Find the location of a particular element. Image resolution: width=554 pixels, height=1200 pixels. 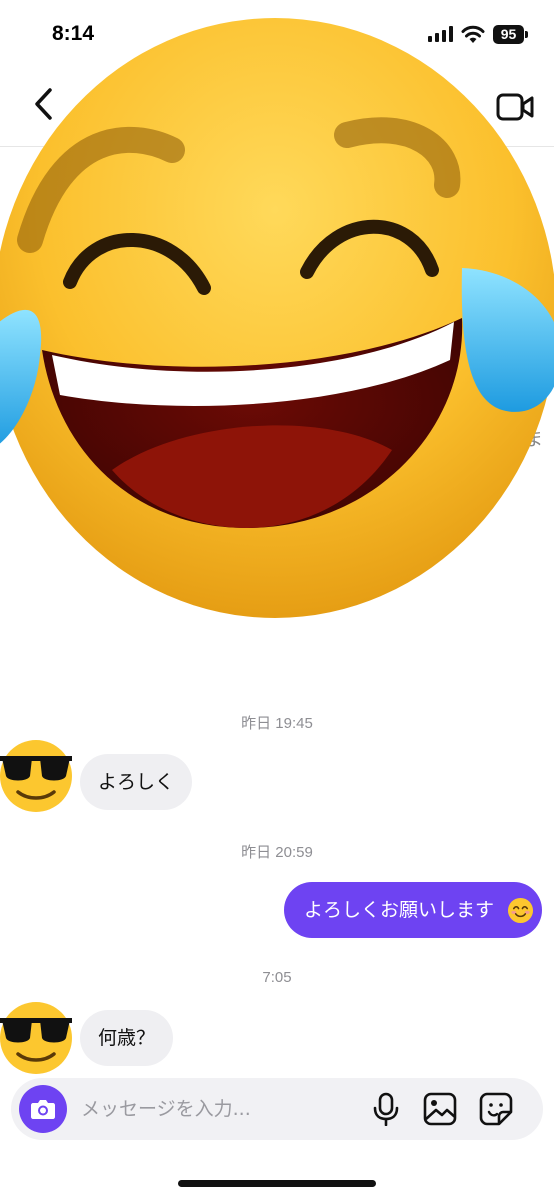

incoming-message-bubble: よろしく is located at coordinates (136, 782).